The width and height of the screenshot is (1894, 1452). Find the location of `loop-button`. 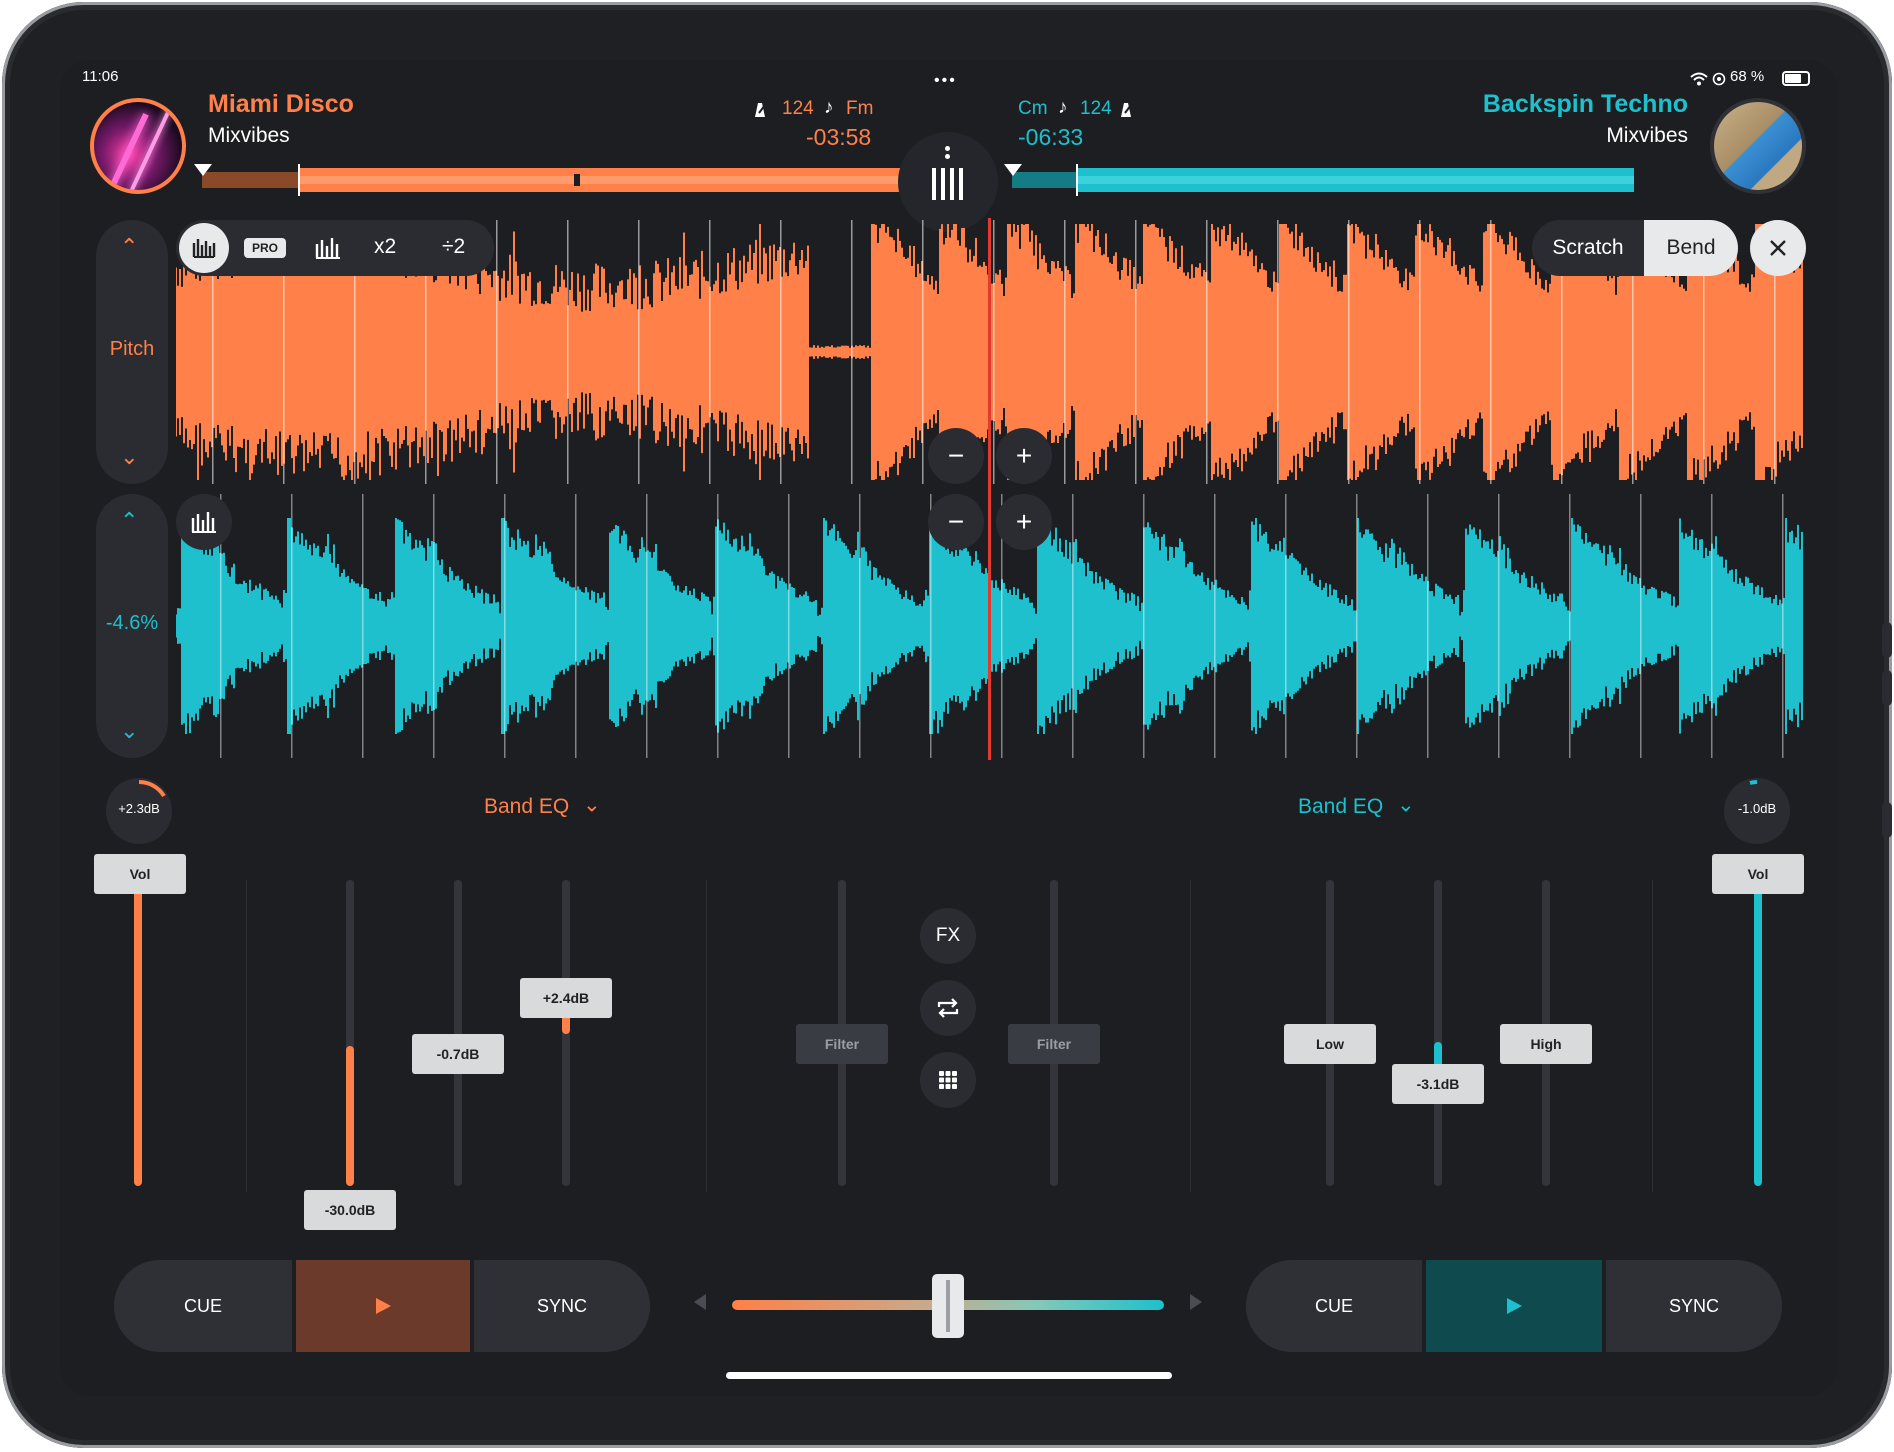

loop-button is located at coordinates (948, 1008).